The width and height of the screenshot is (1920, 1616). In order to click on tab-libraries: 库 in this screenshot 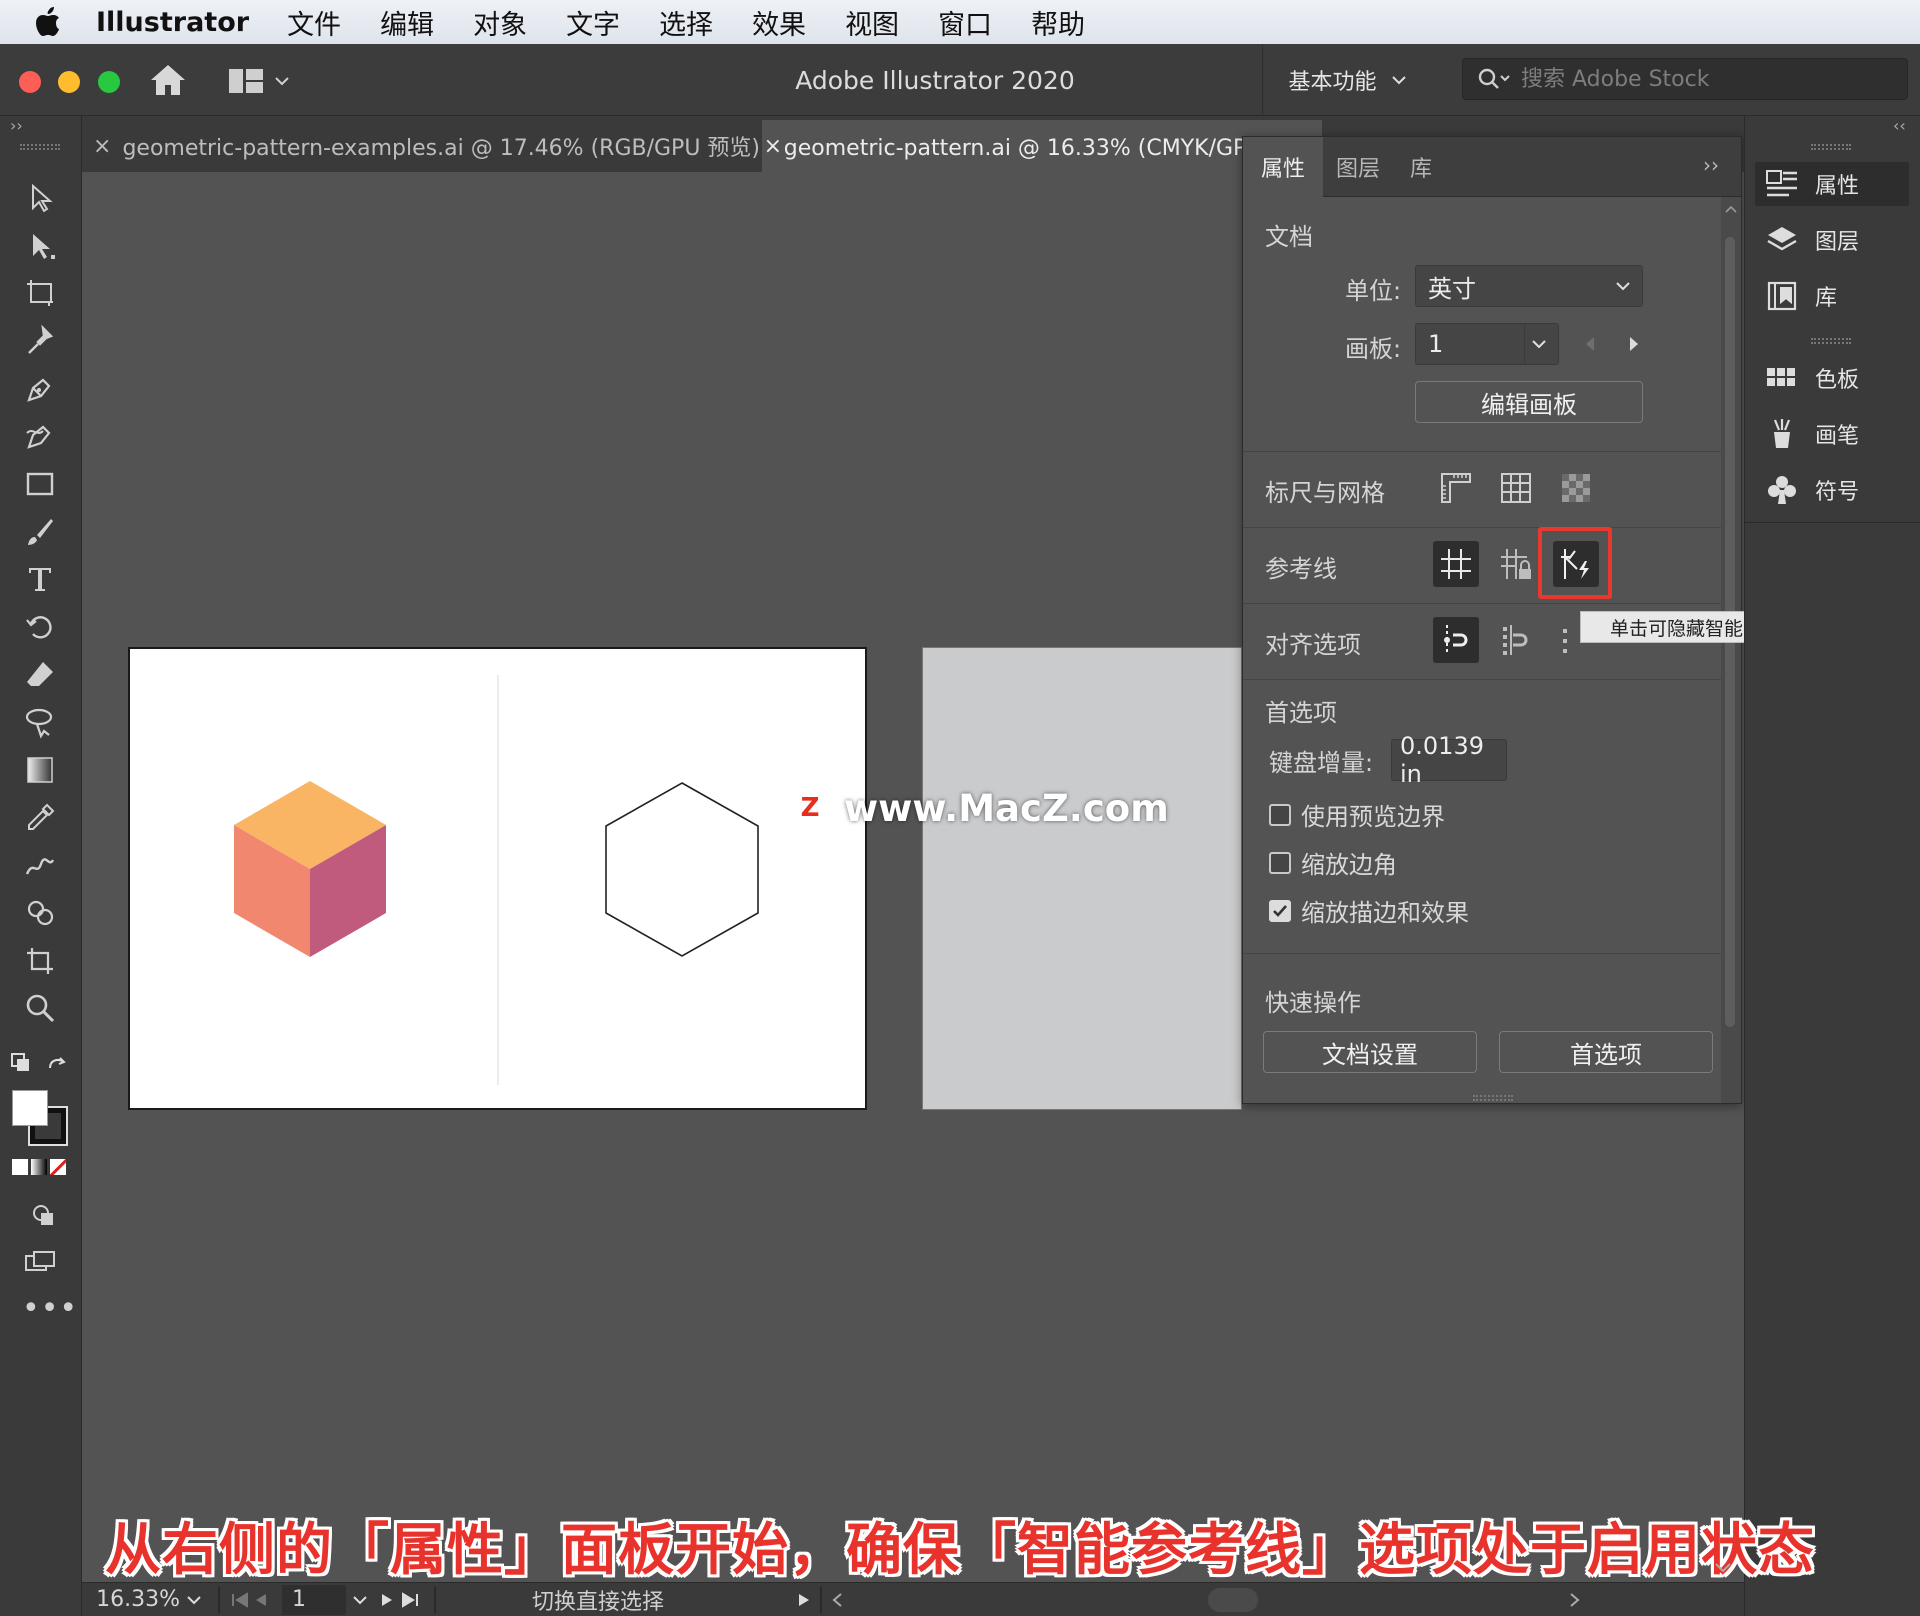, I will do `click(1421, 167)`.